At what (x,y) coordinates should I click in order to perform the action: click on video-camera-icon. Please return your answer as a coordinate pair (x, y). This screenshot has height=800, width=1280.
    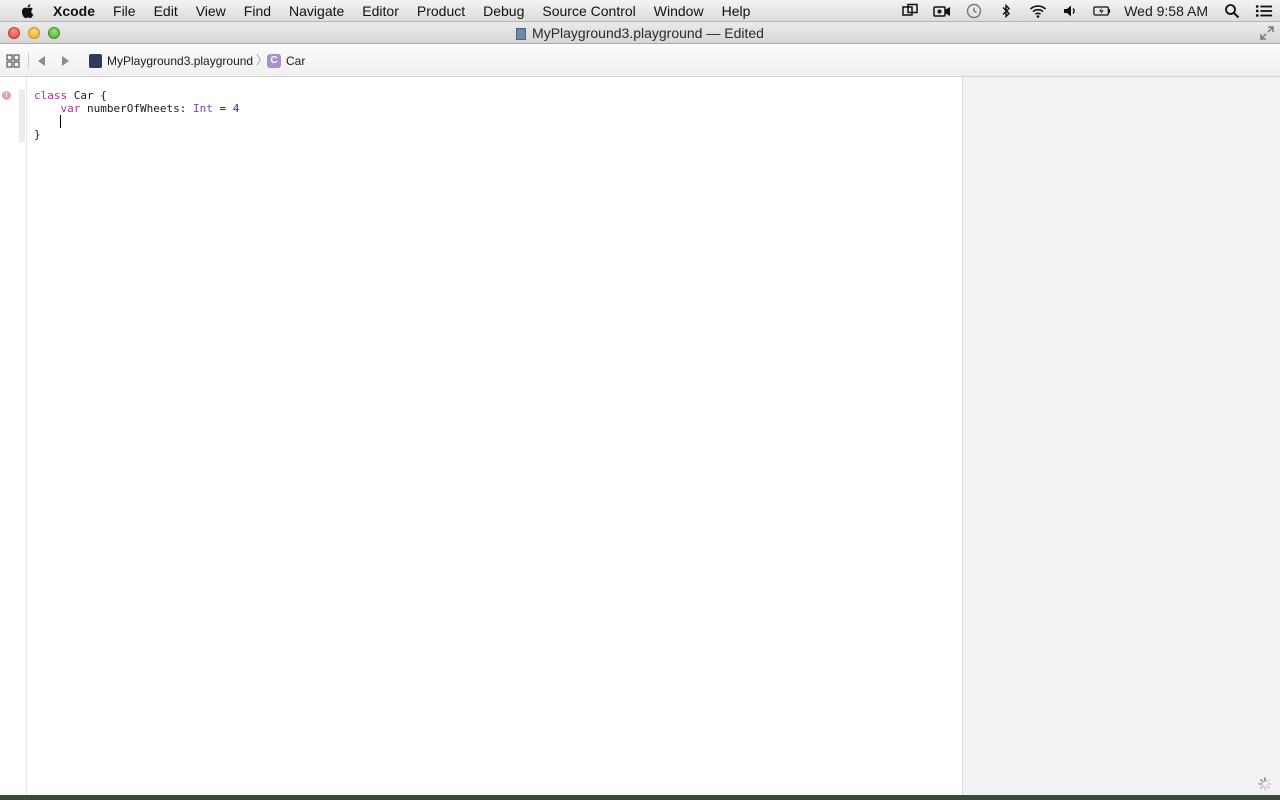
    Looking at the image, I should click on (942, 11).